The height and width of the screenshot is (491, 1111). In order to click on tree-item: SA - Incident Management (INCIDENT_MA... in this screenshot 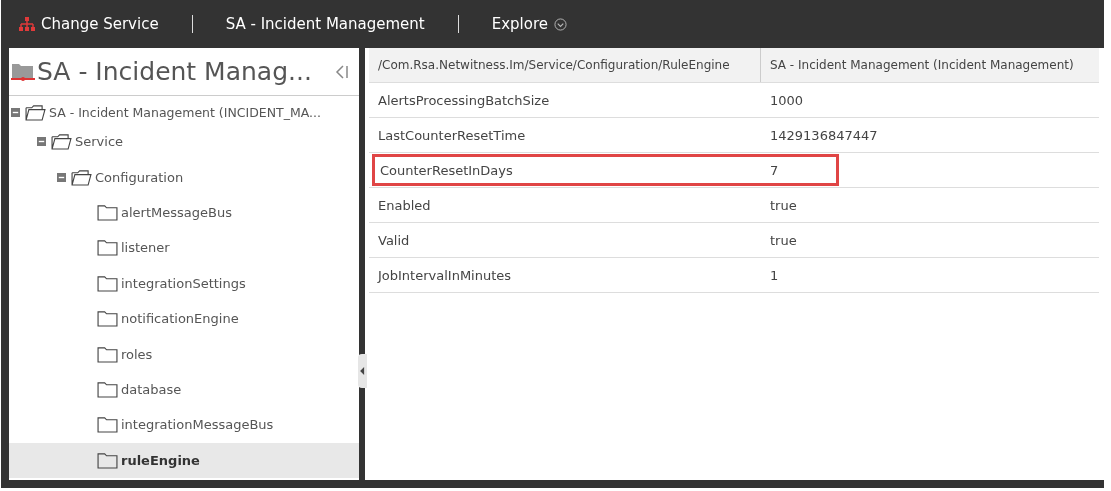, I will do `click(184, 112)`.